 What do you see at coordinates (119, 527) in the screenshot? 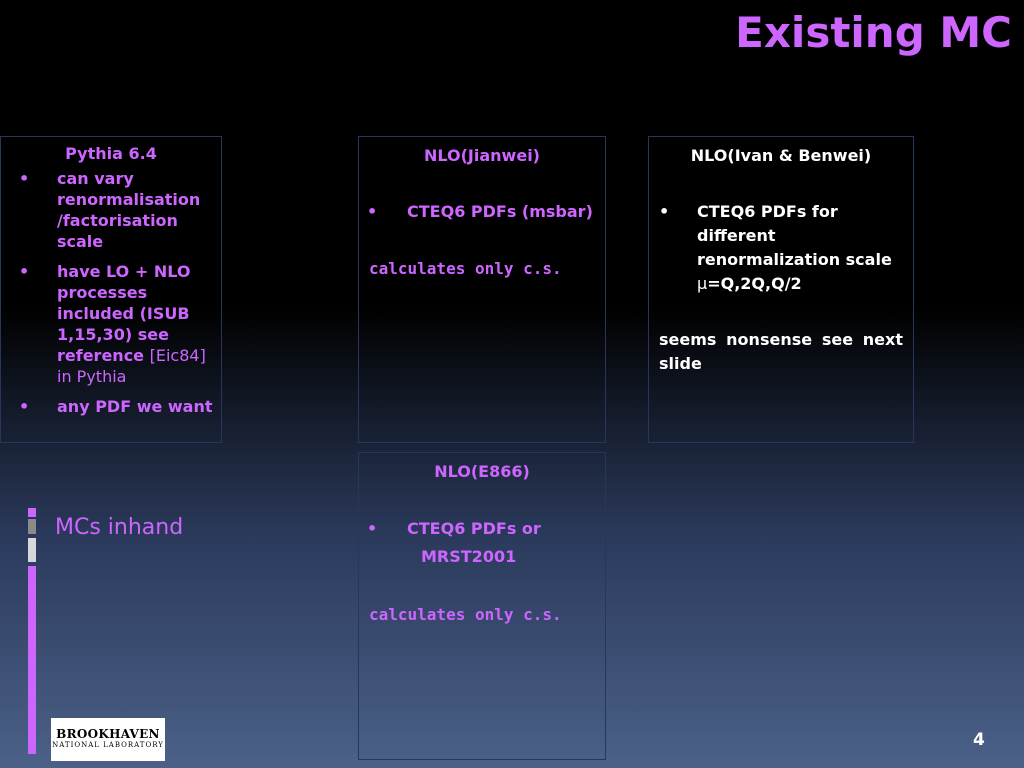
I see `mcs-inhand-label: MCs inhand` at bounding box center [119, 527].